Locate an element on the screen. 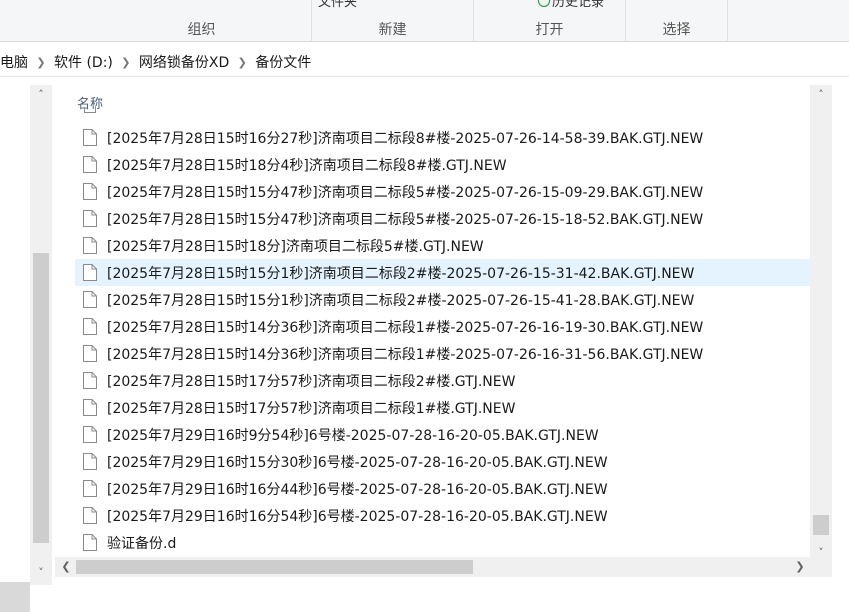 This screenshot has width=849, height=612. list-item: [2025年7月28日15时18分]济南项目二标段5#楼.GTJ.NEW is located at coordinates (442, 245).